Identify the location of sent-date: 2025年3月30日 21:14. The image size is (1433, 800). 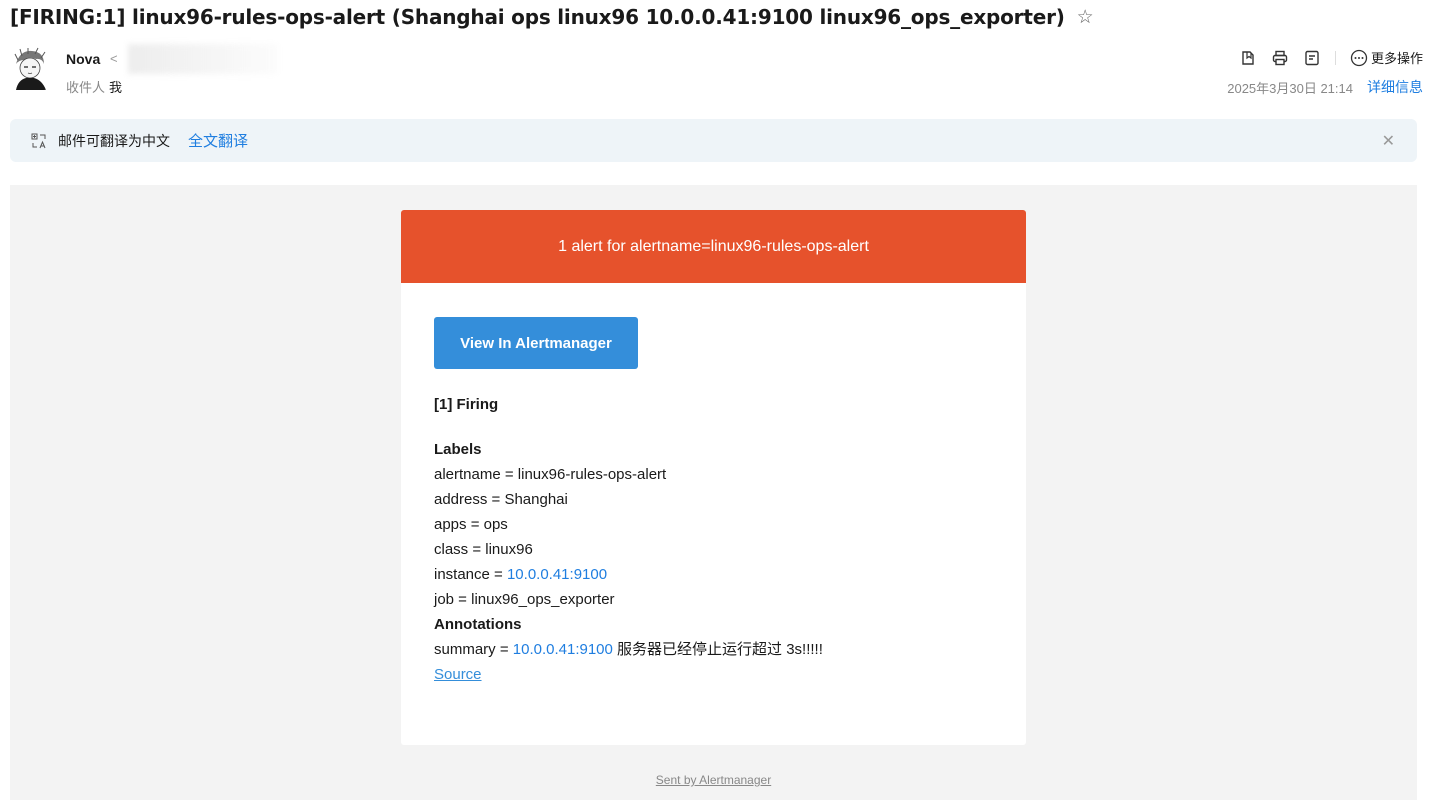
(1290, 88).